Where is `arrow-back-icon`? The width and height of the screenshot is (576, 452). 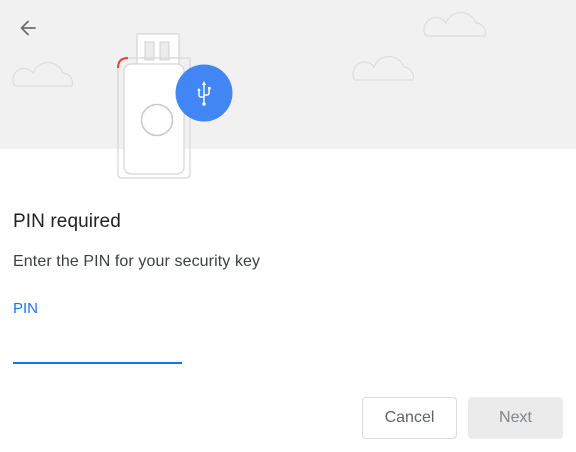
arrow-back-icon is located at coordinates (28, 28).